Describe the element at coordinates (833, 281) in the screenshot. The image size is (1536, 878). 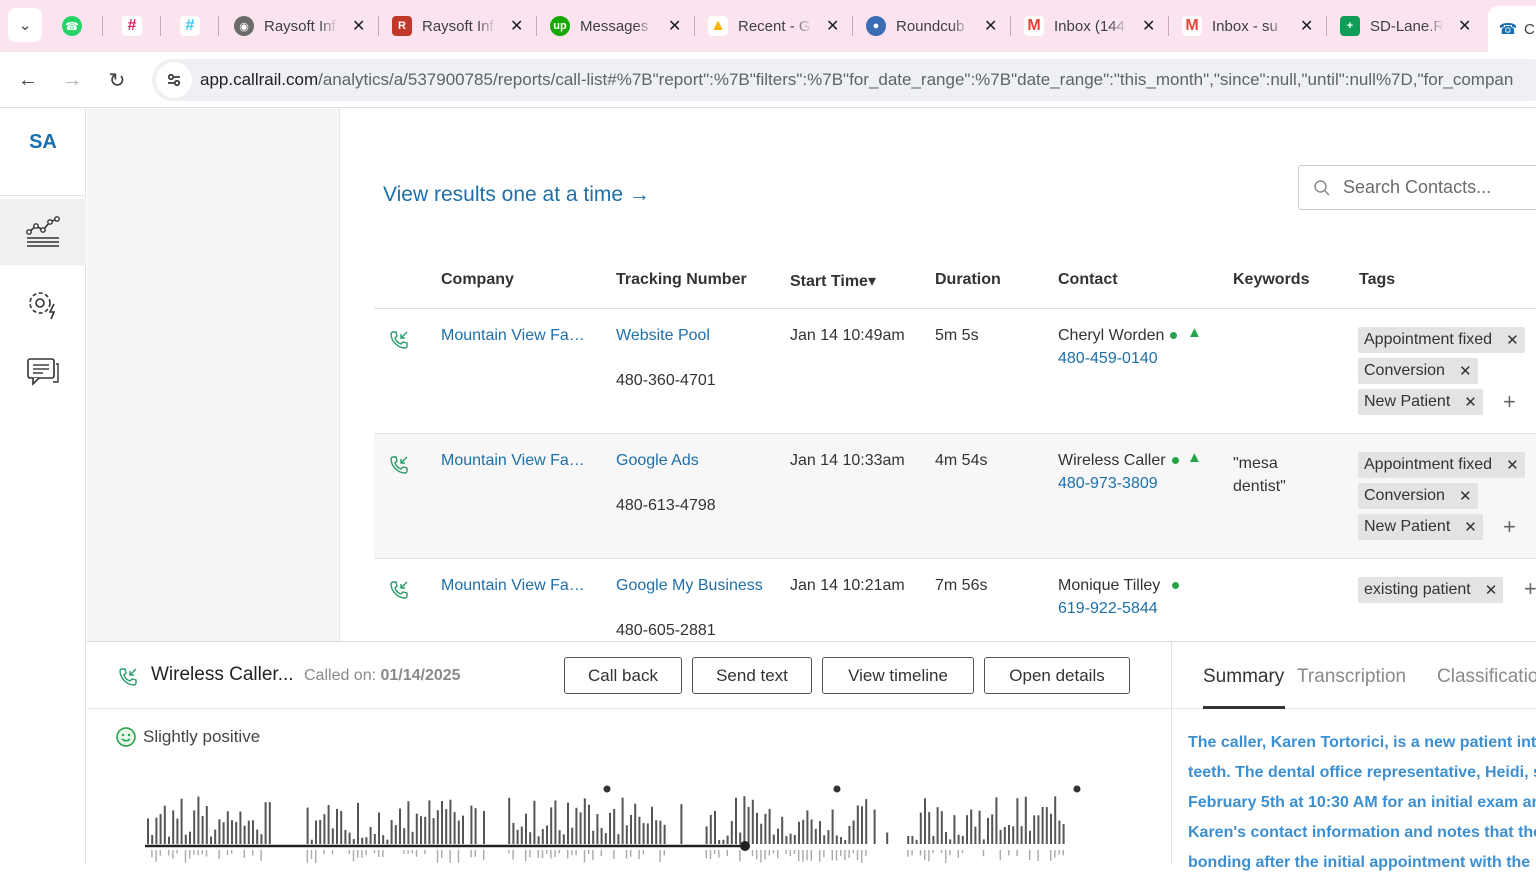
I see `column-start-time: Start Time▾` at that location.